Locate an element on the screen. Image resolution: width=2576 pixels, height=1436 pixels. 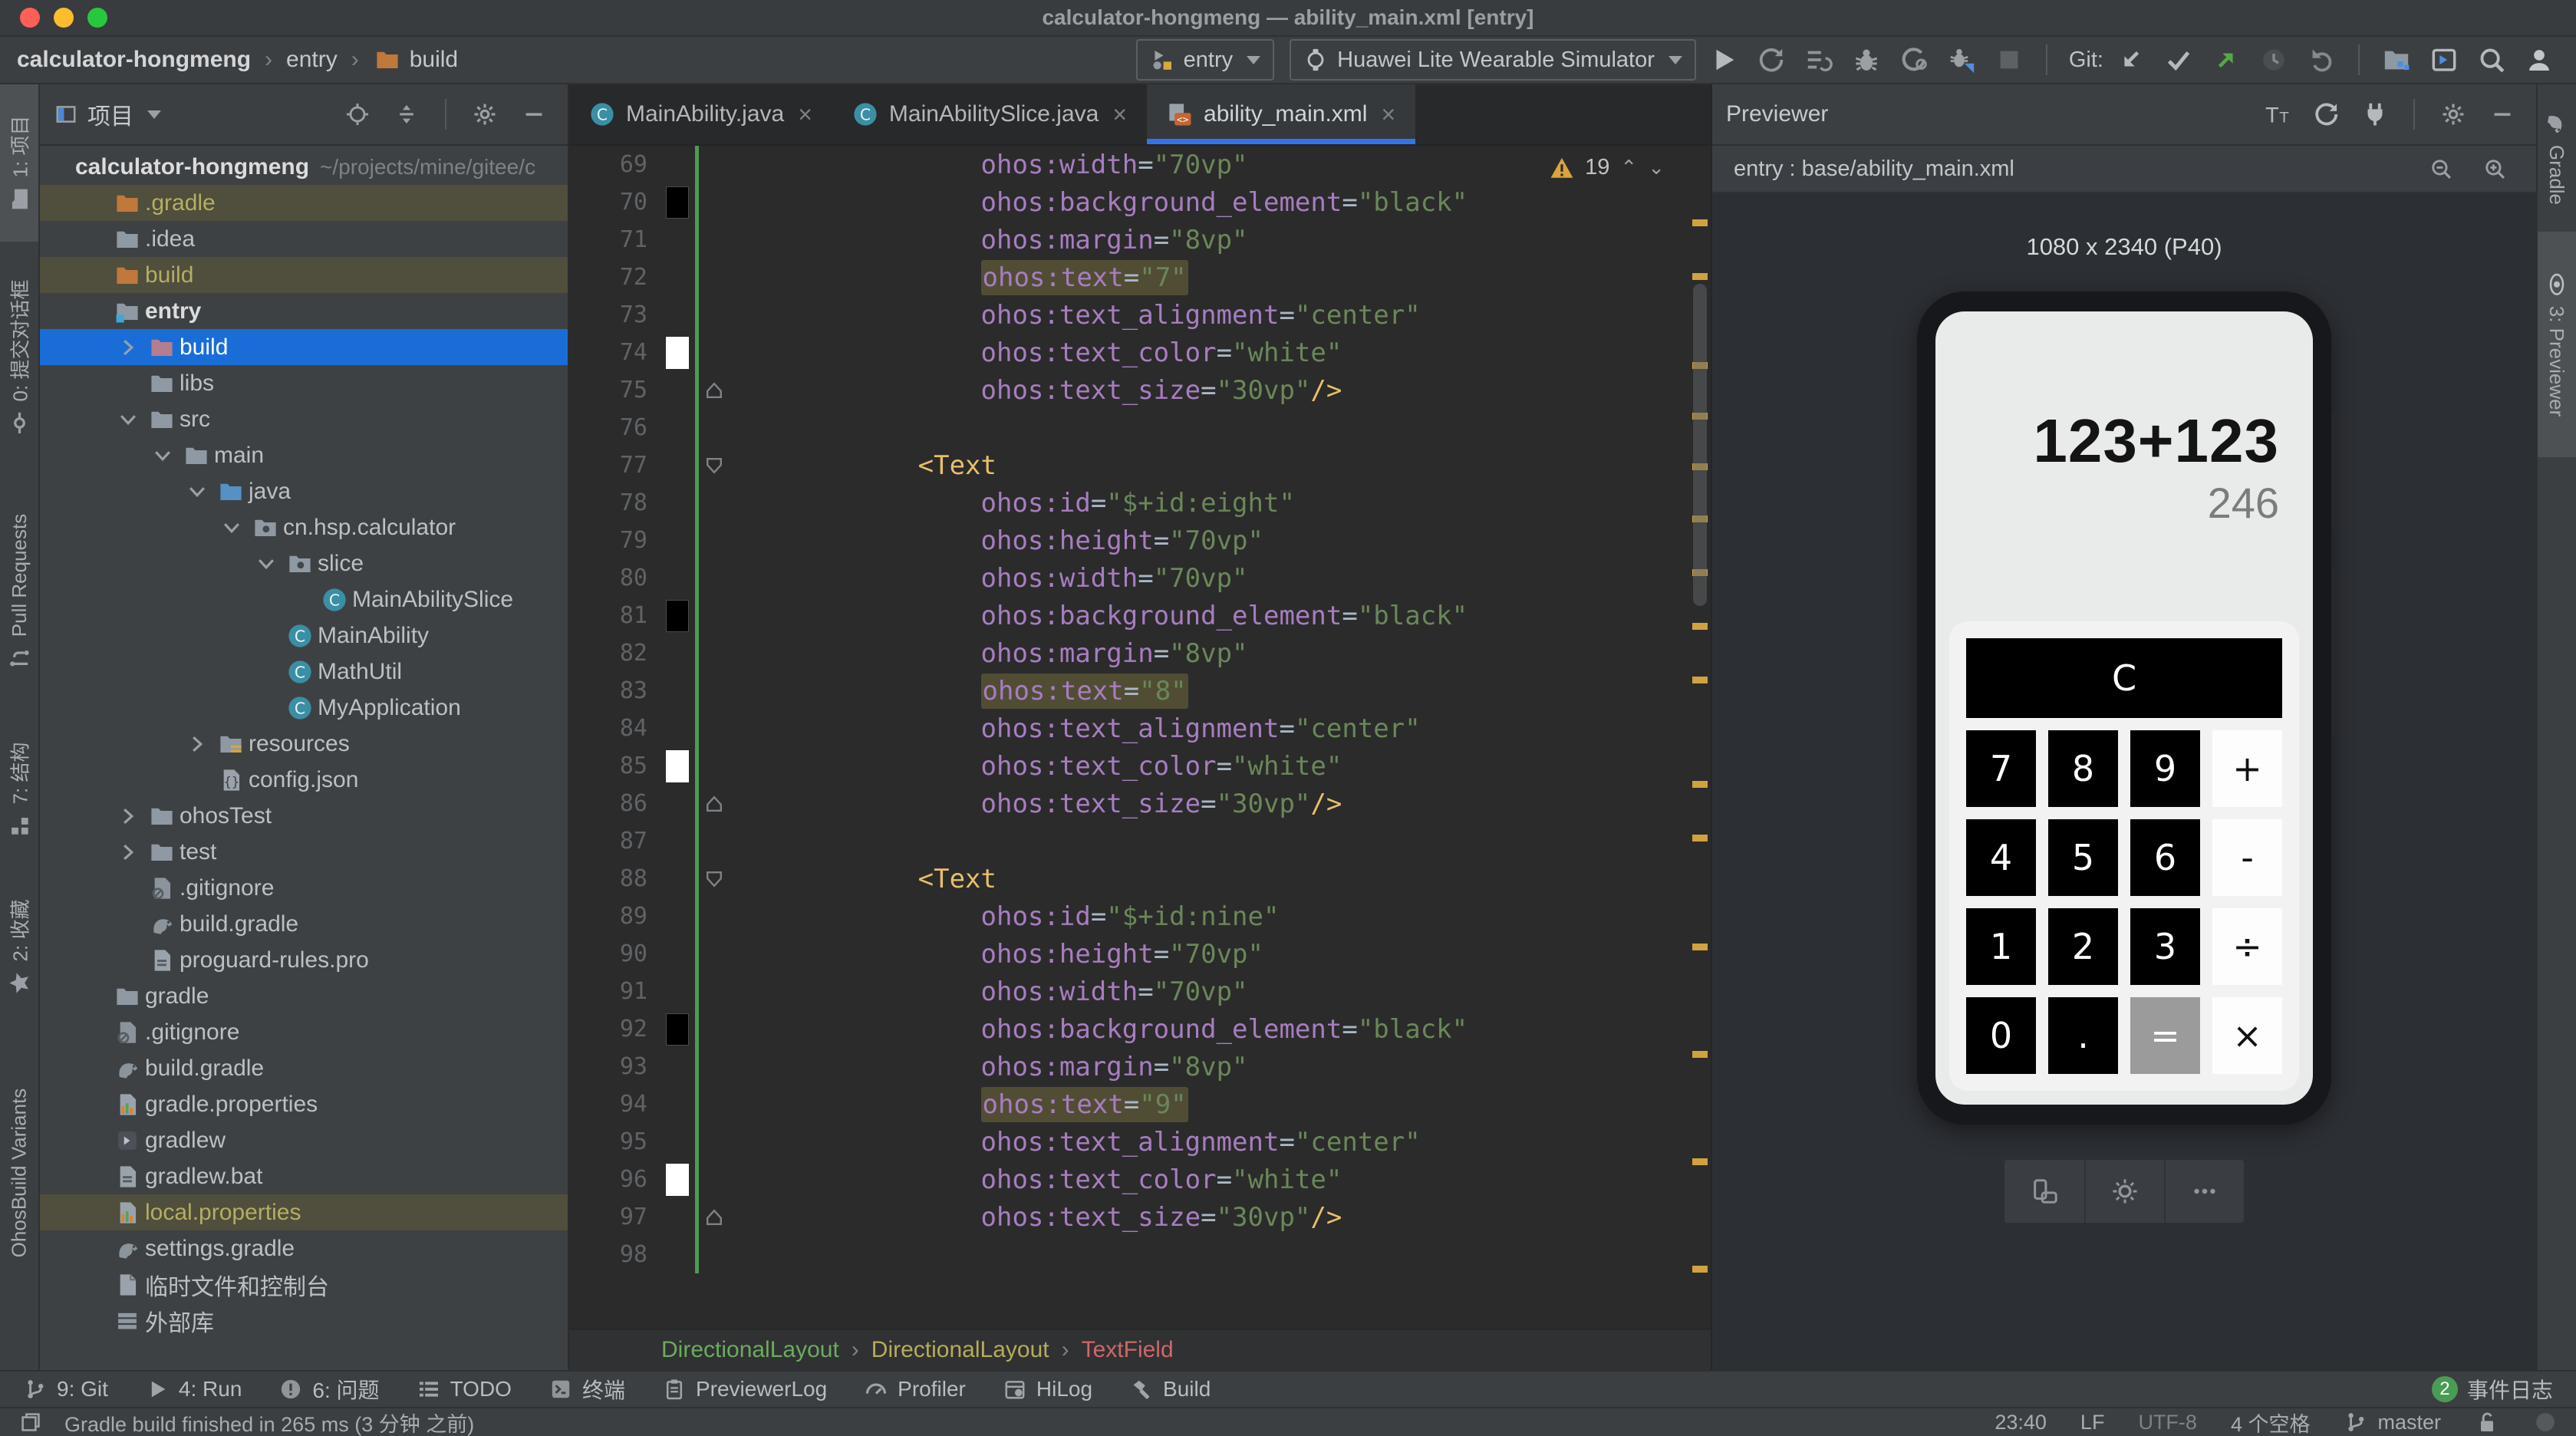
calc-key-9: 9 is located at coordinates (2165, 769).